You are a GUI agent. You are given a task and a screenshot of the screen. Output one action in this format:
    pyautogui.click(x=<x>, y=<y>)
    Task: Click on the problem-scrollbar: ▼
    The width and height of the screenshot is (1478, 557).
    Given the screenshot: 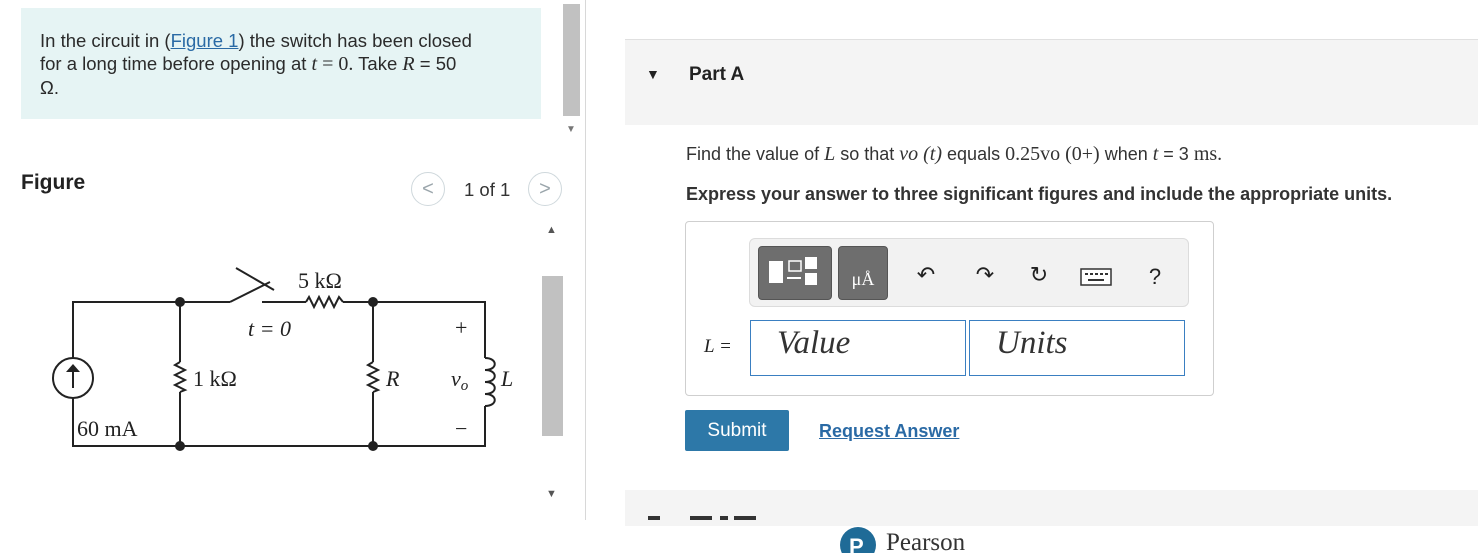 What is the action you would take?
    pyautogui.click(x=572, y=70)
    